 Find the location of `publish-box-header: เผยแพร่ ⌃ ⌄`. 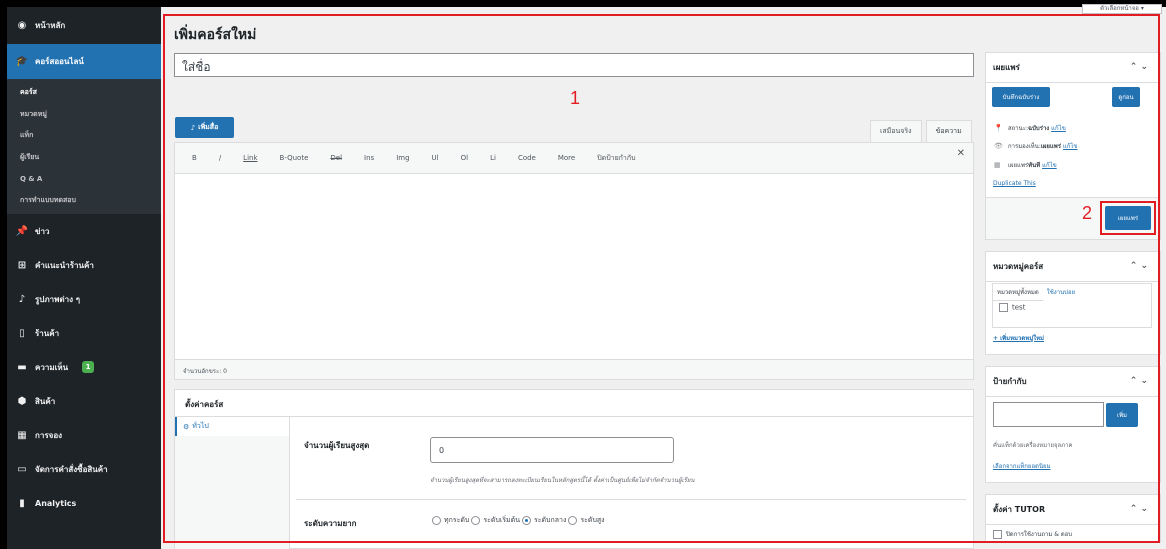

publish-box-header: เผยแพร่ ⌃ ⌄ is located at coordinates (1073, 68).